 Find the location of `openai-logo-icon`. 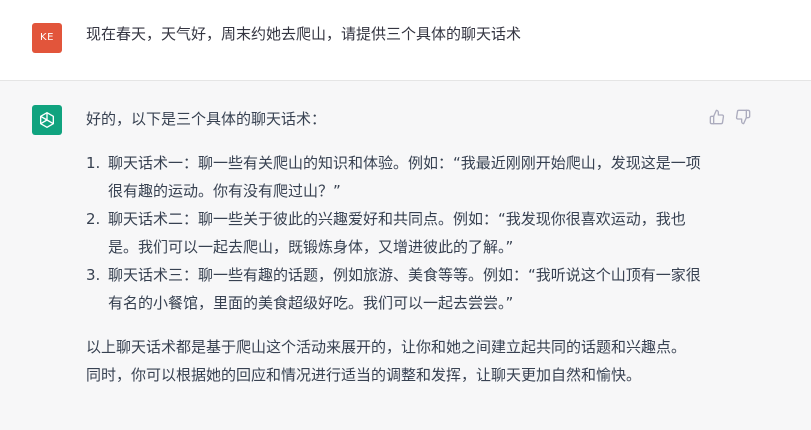

openai-logo-icon is located at coordinates (47, 120).